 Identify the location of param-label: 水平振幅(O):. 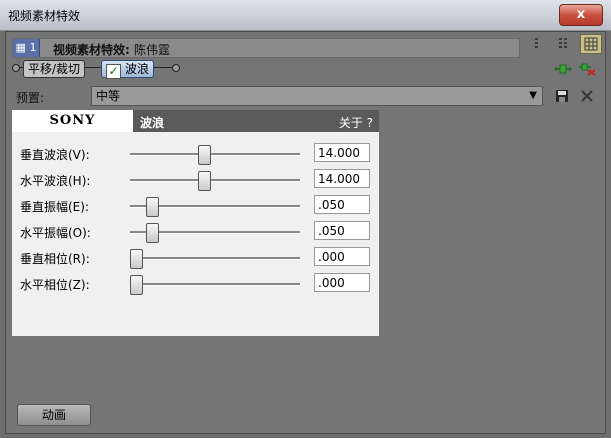
(55, 233).